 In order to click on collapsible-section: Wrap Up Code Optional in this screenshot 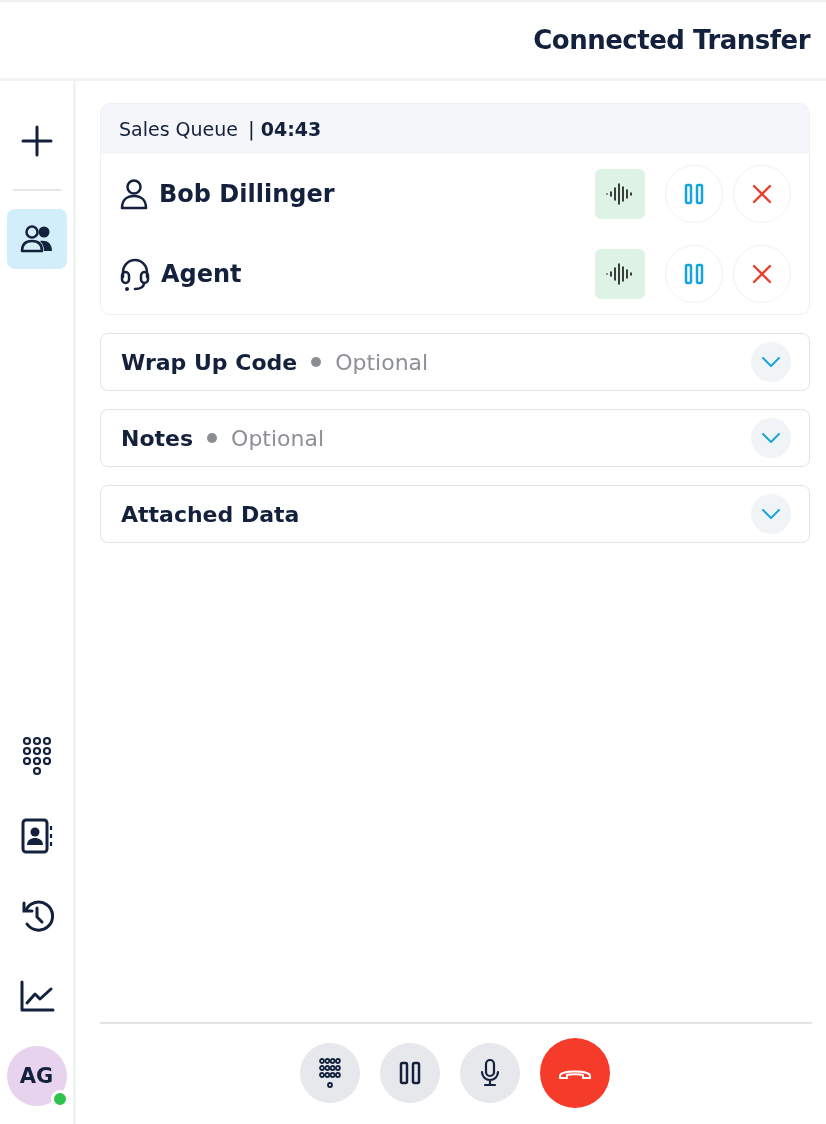, I will do `click(455, 362)`.